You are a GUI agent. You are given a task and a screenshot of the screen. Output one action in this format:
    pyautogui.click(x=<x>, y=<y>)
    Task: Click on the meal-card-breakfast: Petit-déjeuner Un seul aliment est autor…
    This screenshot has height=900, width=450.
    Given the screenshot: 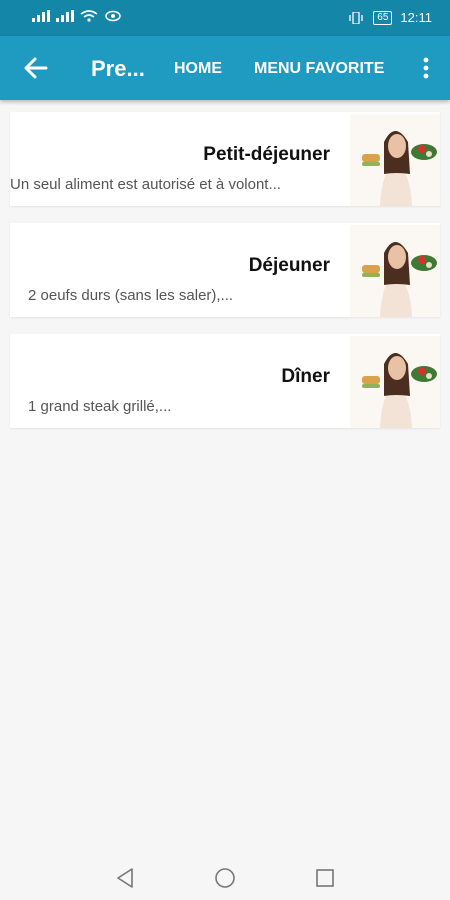 What is the action you would take?
    pyautogui.click(x=225, y=159)
    